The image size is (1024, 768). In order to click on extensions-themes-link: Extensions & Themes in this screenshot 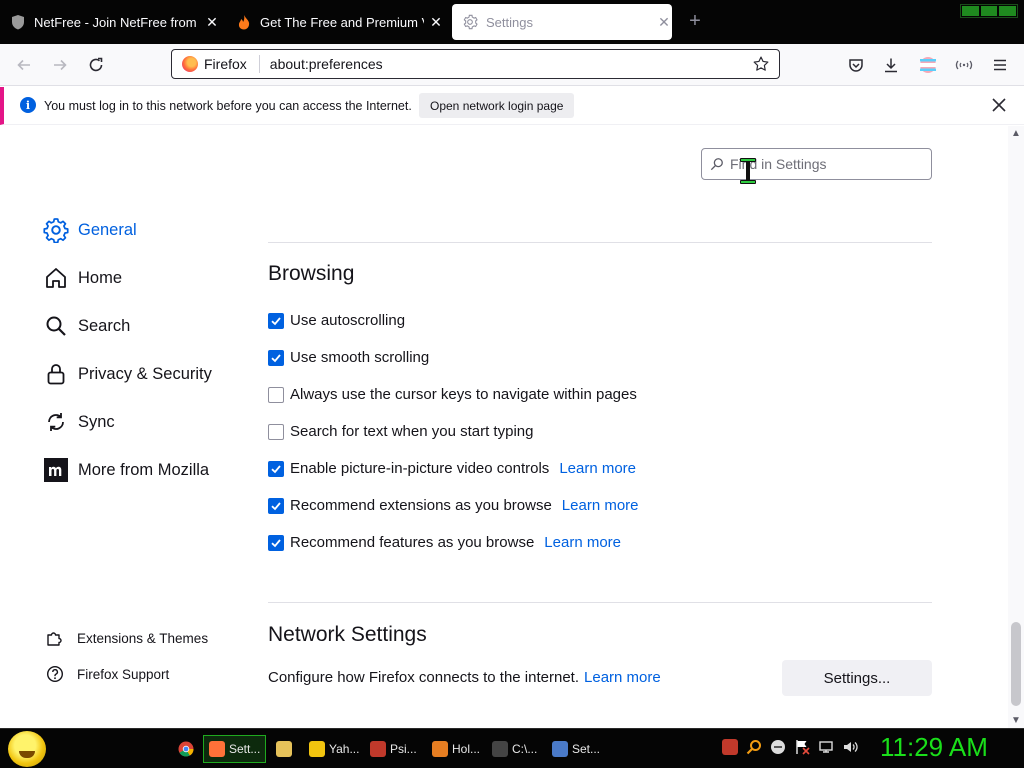, I will do `click(144, 638)`.